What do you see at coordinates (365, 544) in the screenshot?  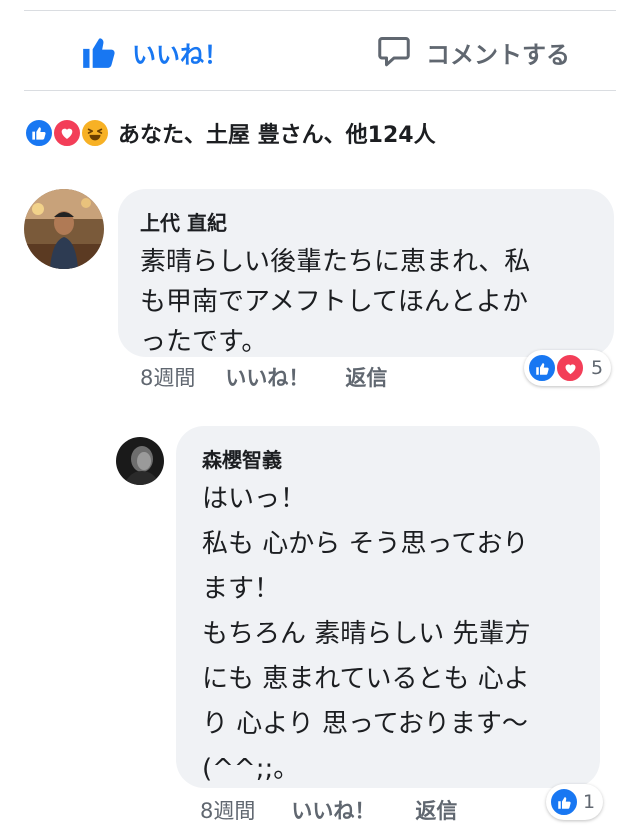 I see `comment-line: 私も 心から そう思っており` at bounding box center [365, 544].